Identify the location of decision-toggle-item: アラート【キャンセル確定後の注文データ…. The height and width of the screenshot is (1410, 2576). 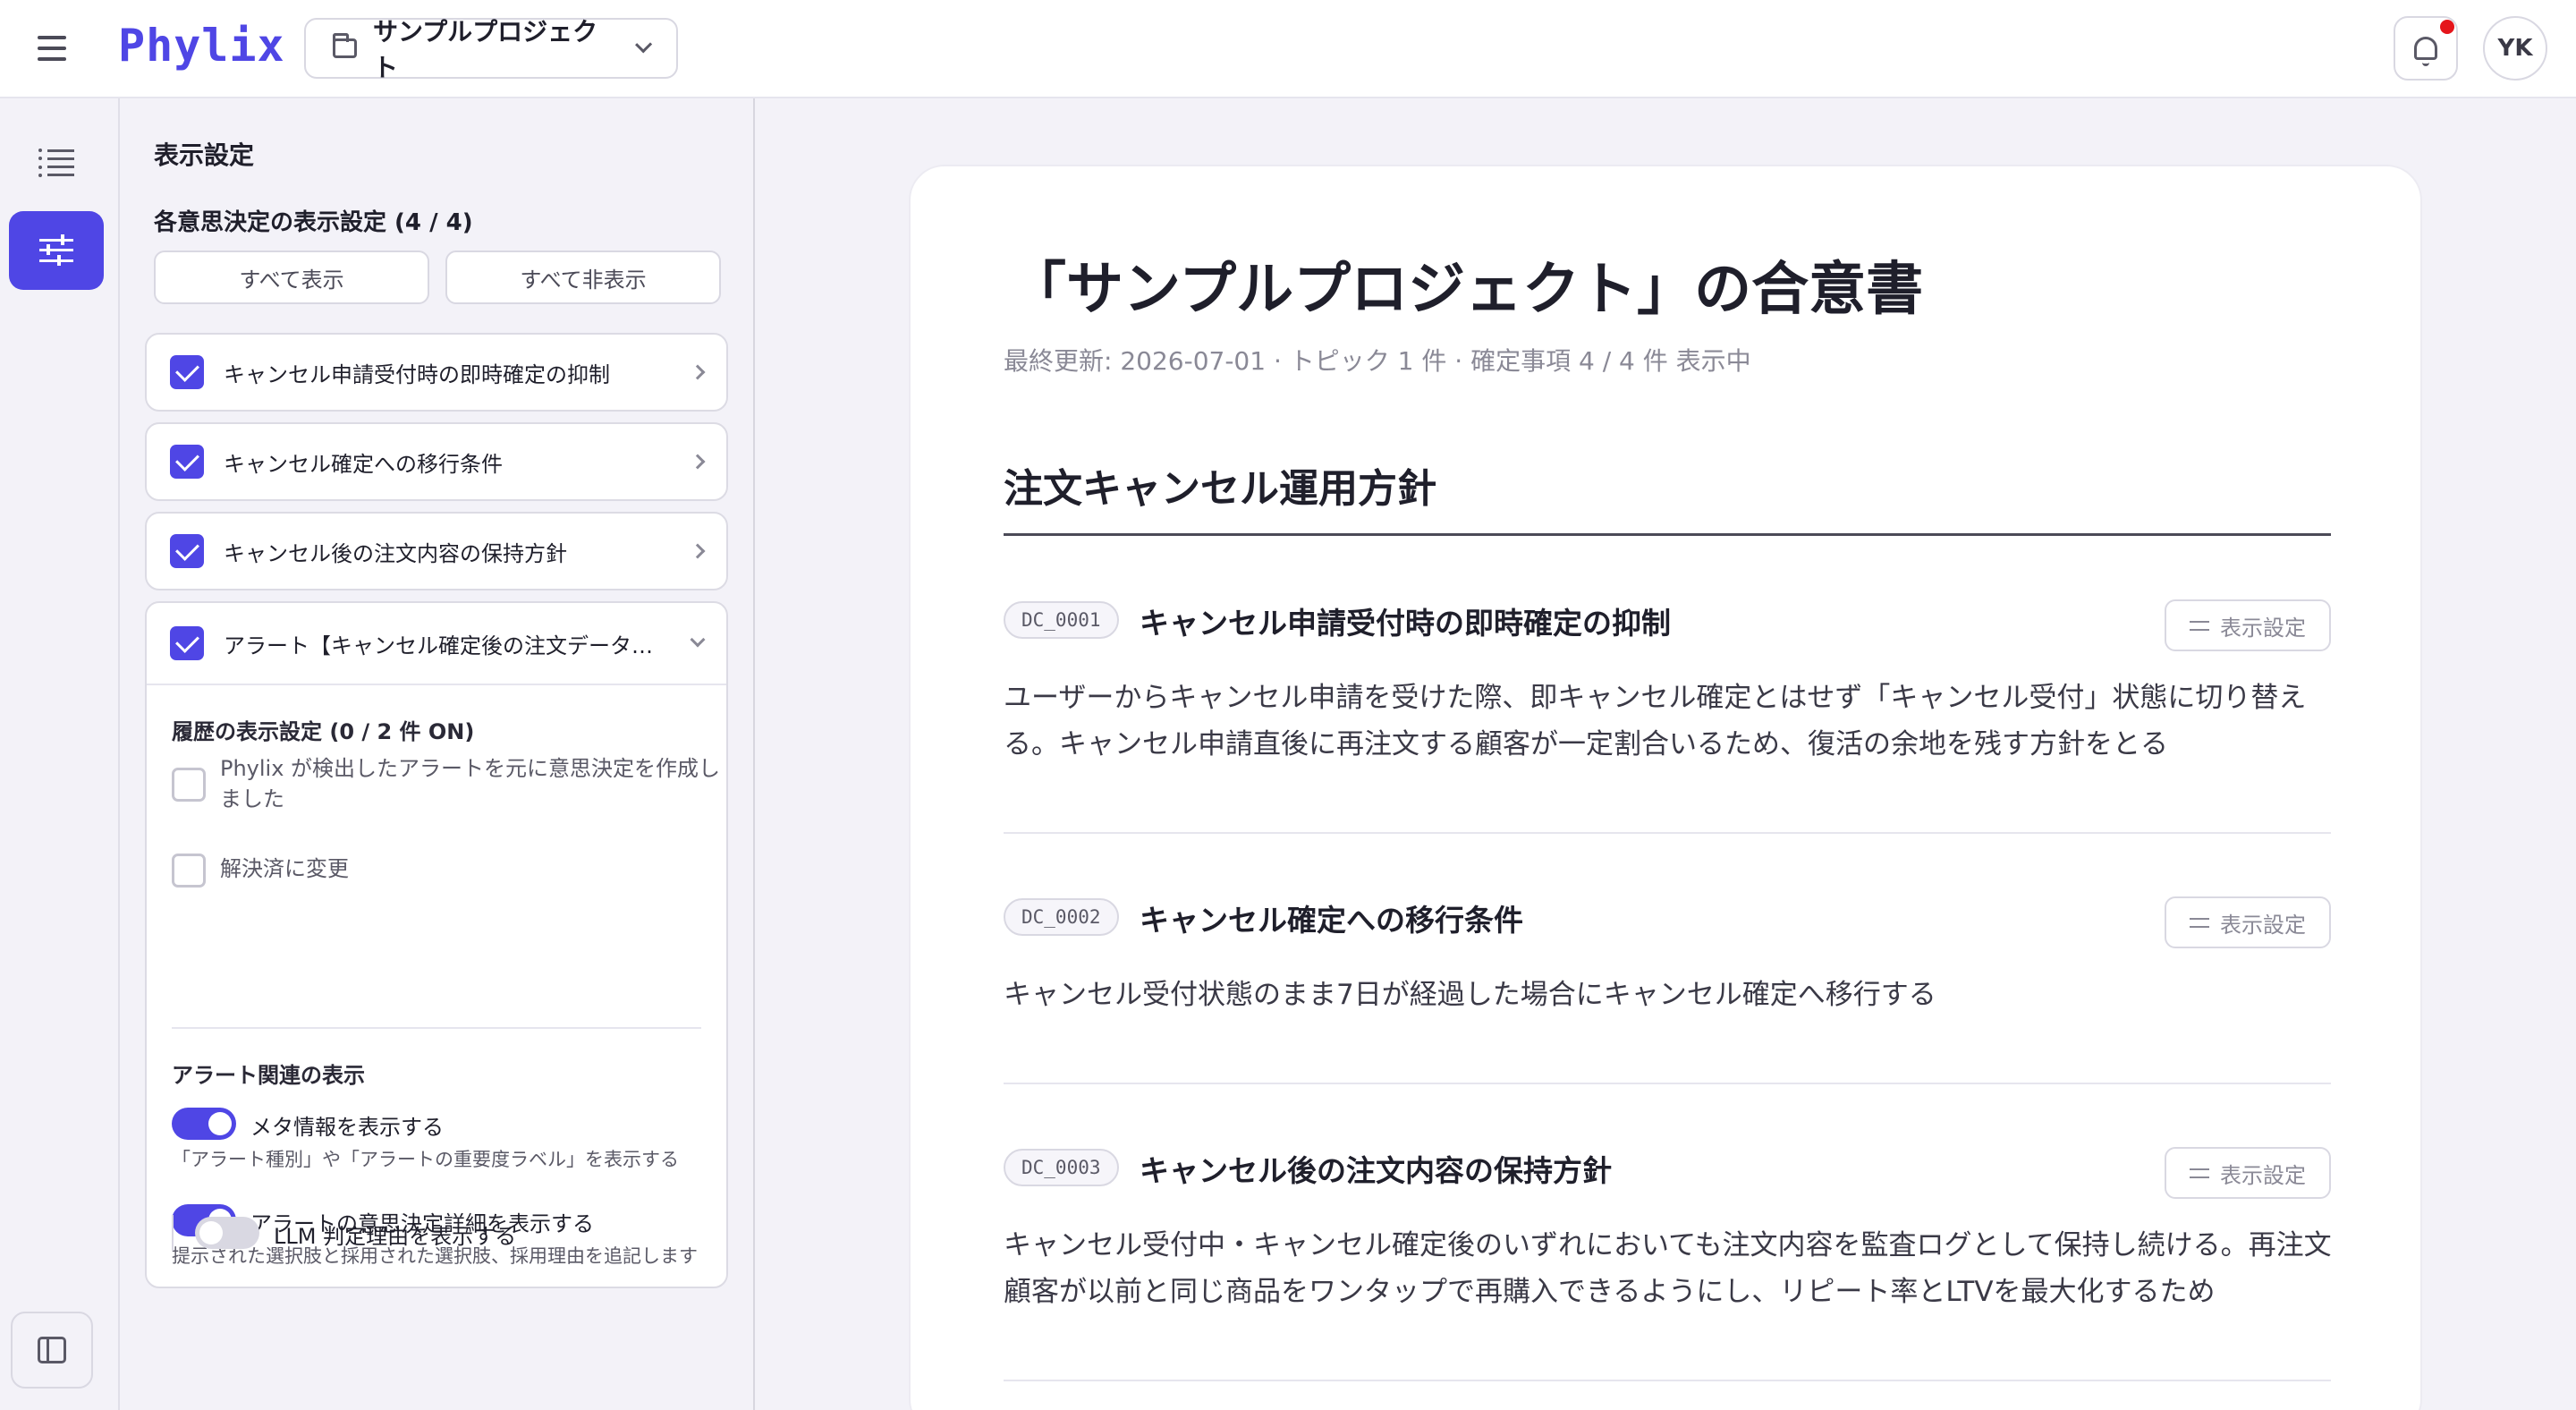
(436, 644).